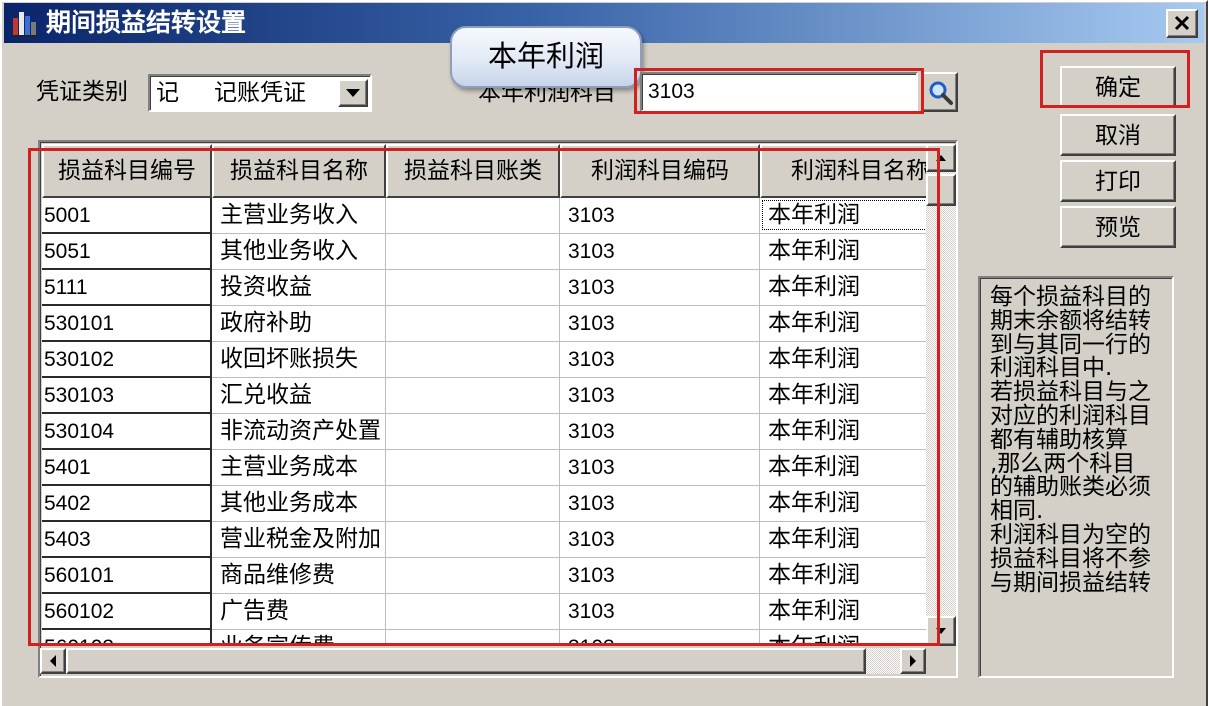 This screenshot has height=706, width=1208. I want to click on cell-pl-name: 商品维修费, so click(299, 576).